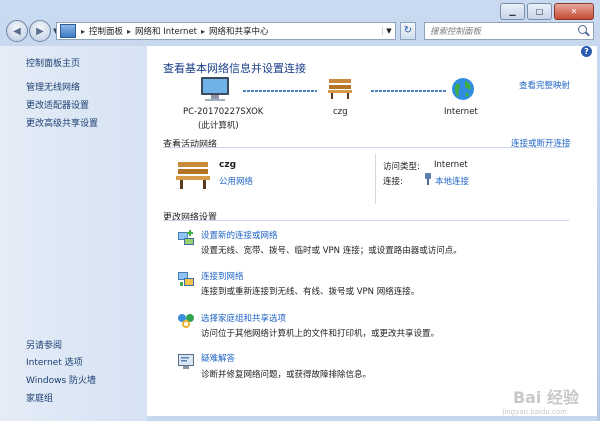 The width and height of the screenshot is (600, 421). What do you see at coordinates (286, 375) in the screenshot?
I see `task-troubleshoot-desc: 诊断并修复网络问题，或获得故障排除信息。` at bounding box center [286, 375].